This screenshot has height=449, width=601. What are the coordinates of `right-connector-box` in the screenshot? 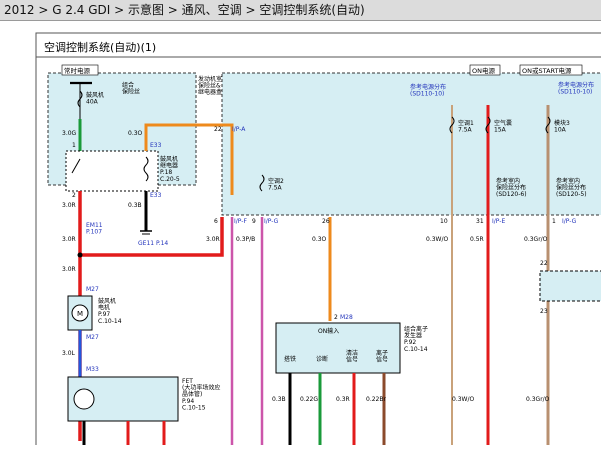 It's located at (570, 286).